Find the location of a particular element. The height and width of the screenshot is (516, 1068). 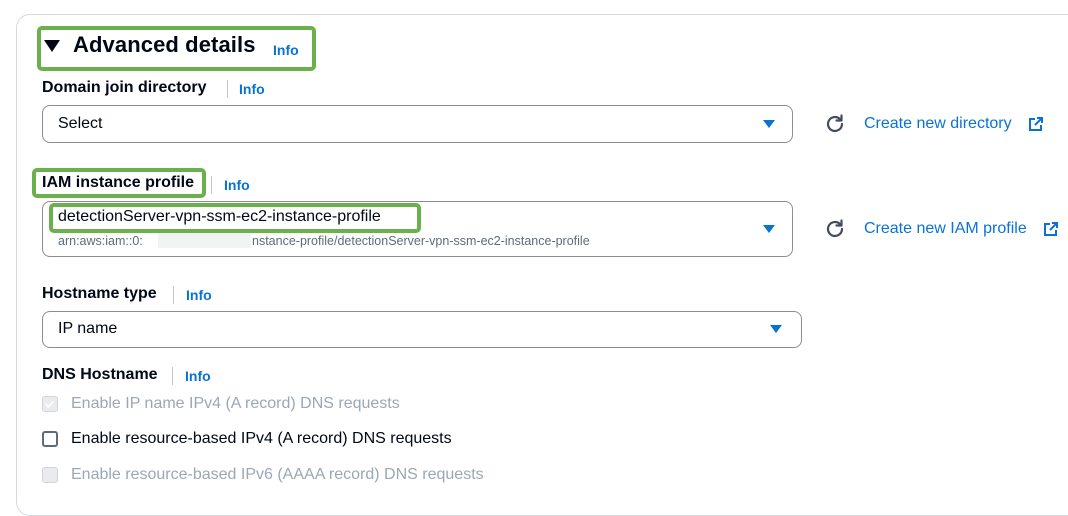

hostname-type-select: IP name is located at coordinates (422, 329).